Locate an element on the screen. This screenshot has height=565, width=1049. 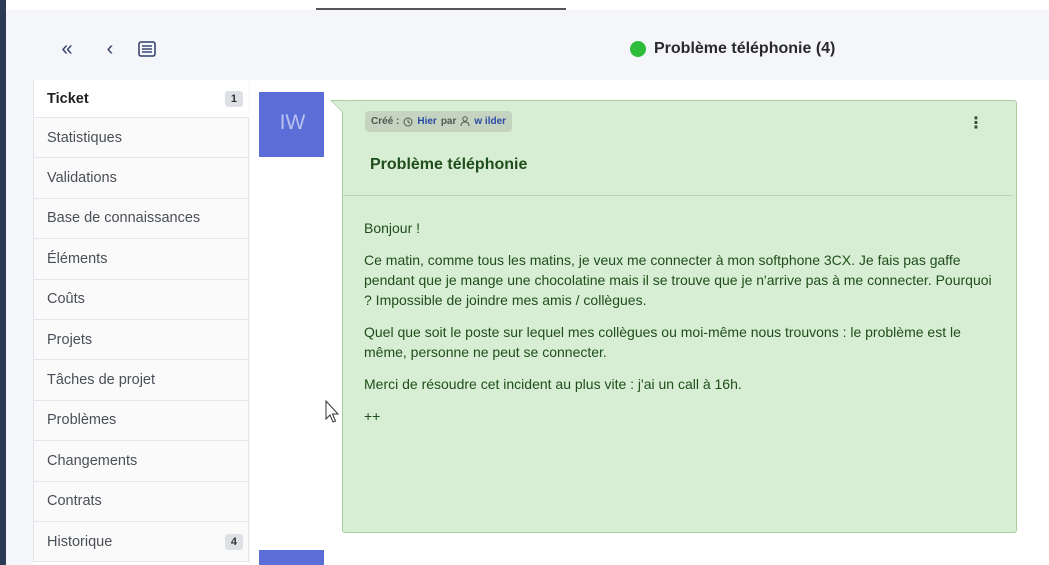
created-label: Créé : is located at coordinates (385, 121).